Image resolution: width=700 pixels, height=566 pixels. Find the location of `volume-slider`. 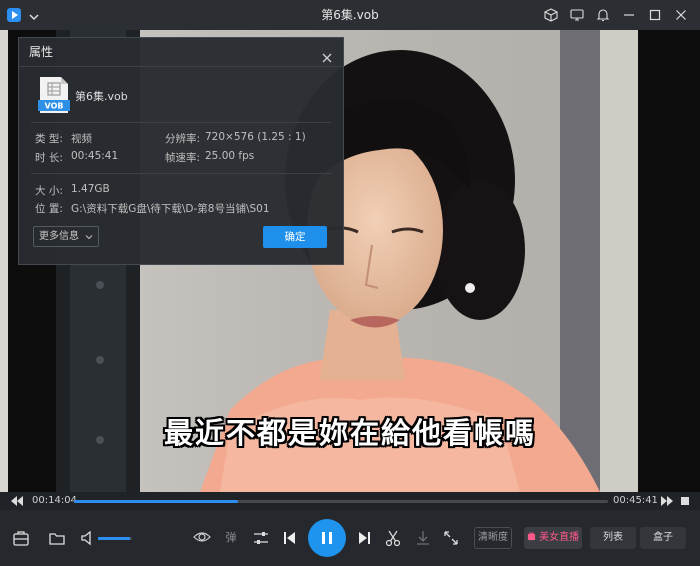

volume-slider is located at coordinates (115, 538).